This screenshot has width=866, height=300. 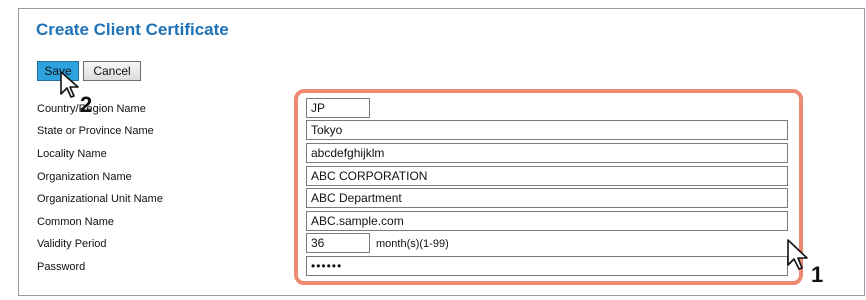 I want to click on validity-period-label: Validity Period, so click(x=72, y=244).